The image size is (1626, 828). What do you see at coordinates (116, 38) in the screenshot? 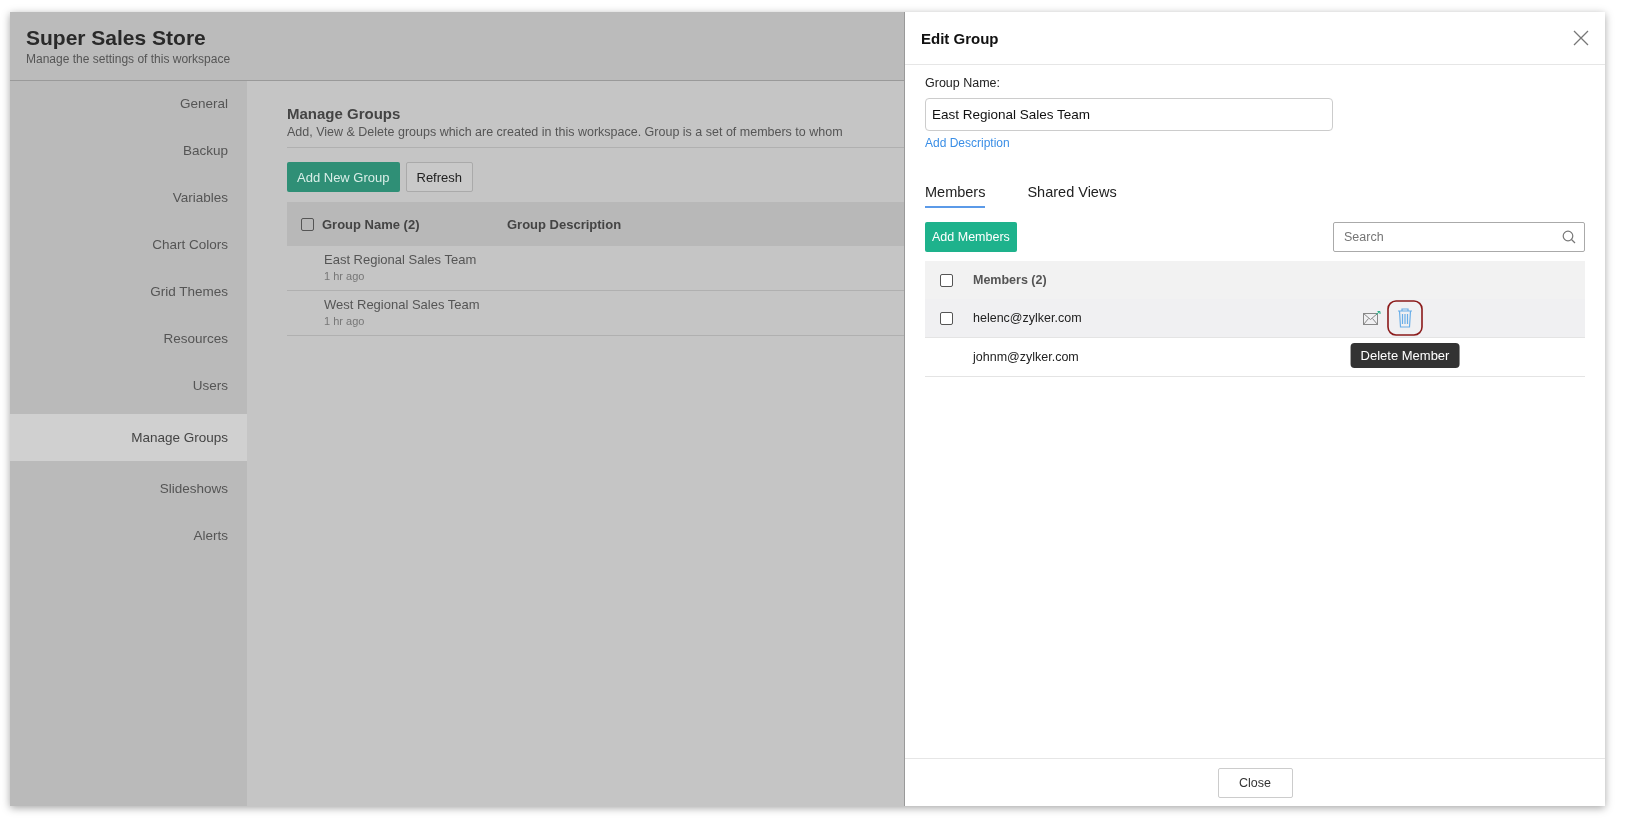
I see `workspace-title: Super Sales Store` at bounding box center [116, 38].